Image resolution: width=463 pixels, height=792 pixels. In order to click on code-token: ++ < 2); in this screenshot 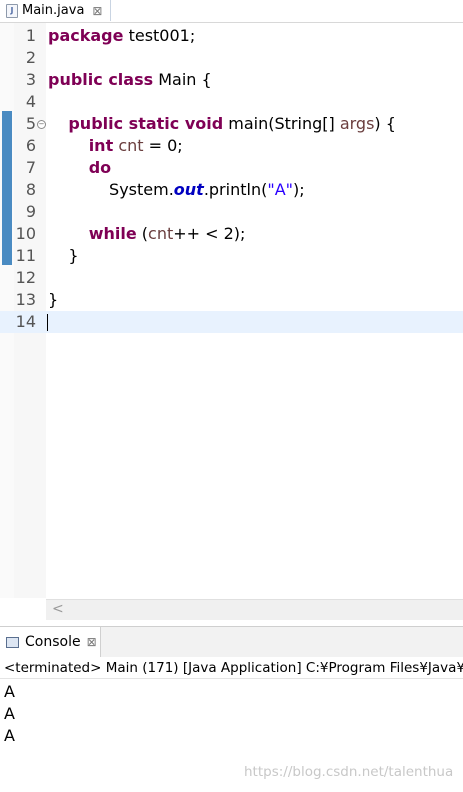, I will do `click(209, 233)`.